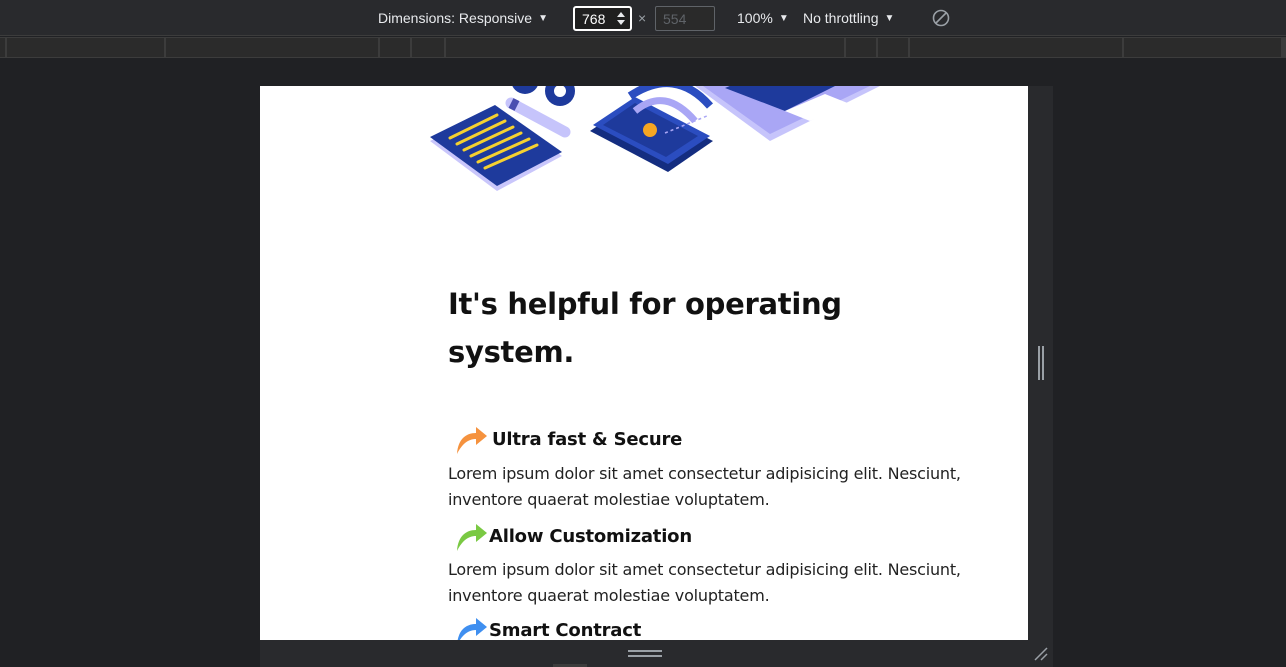 The image size is (1286, 667). What do you see at coordinates (645, 328) in the screenshot?
I see `page-heading: It's helpful for operating system.` at bounding box center [645, 328].